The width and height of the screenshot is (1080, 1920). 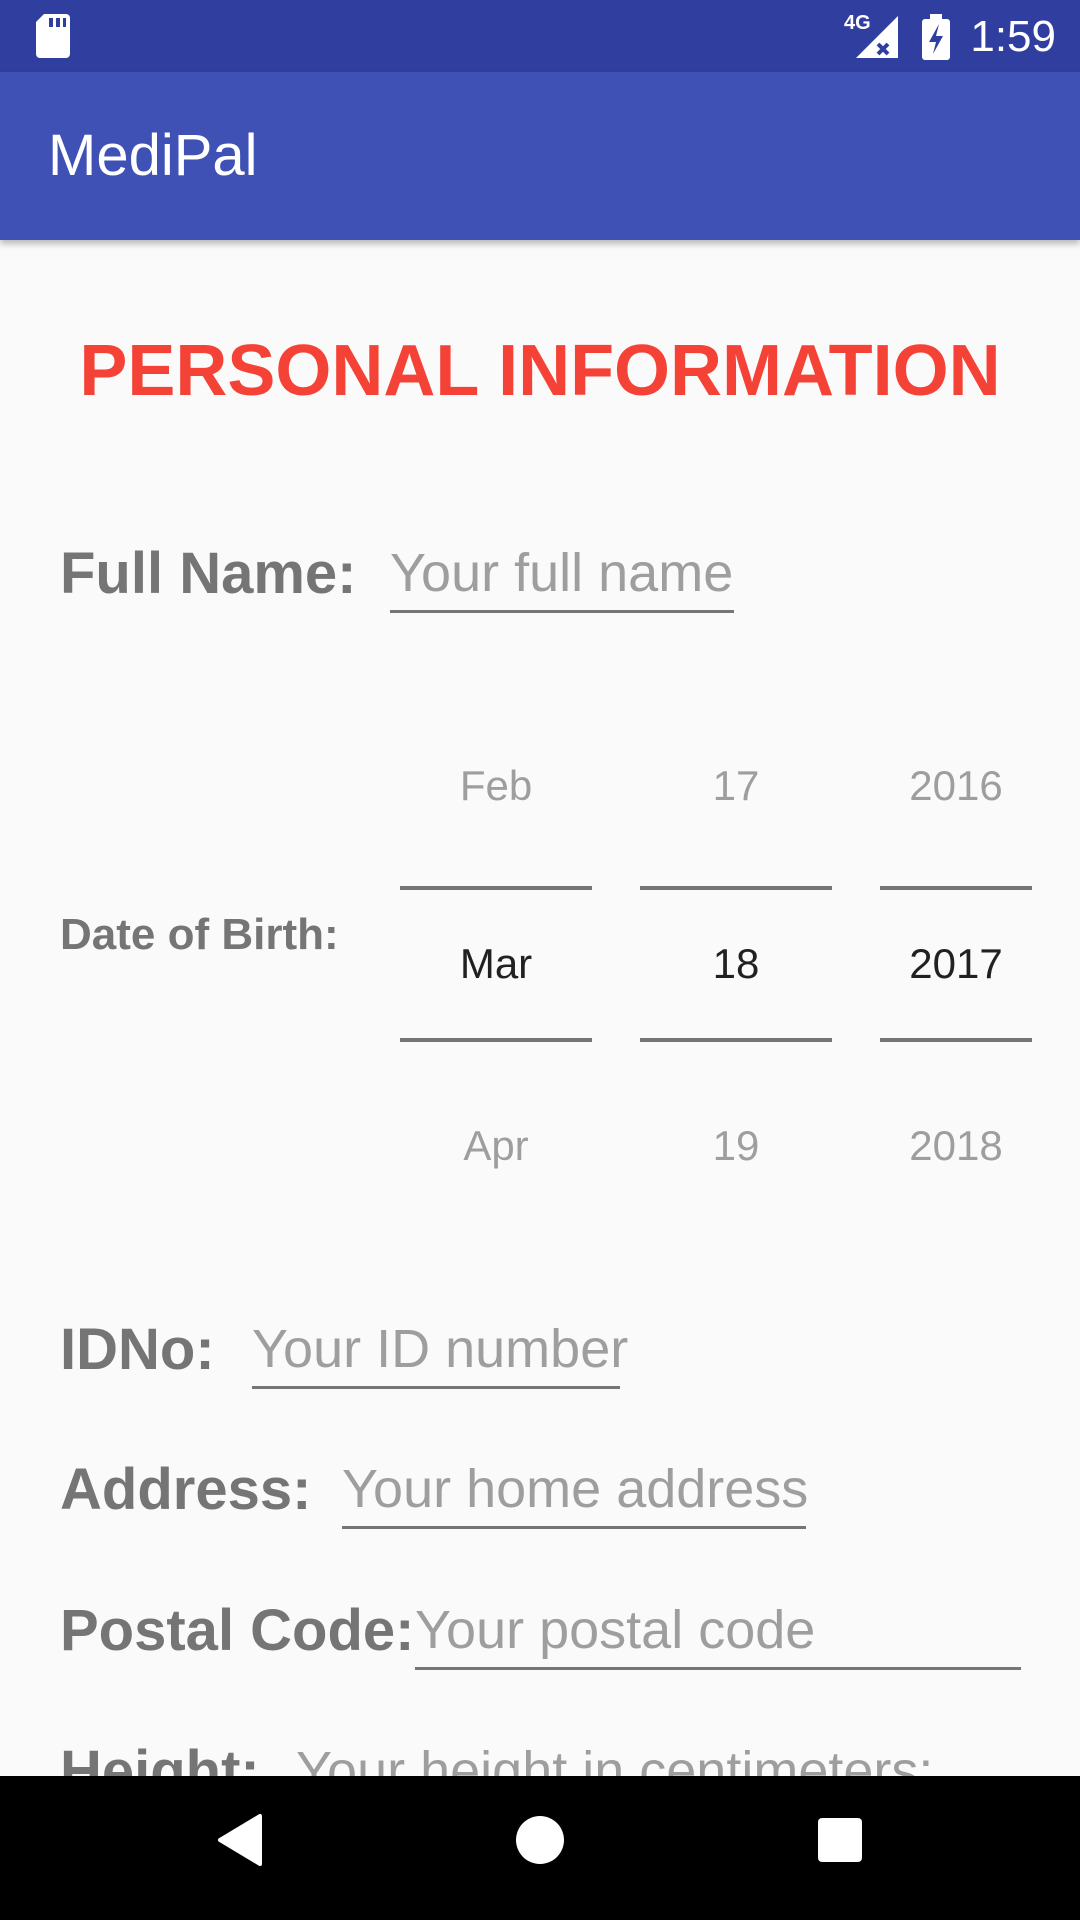 I want to click on year-divider-top, so click(x=956, y=888).